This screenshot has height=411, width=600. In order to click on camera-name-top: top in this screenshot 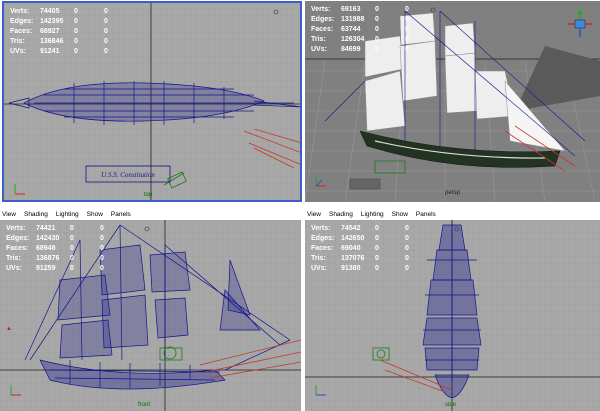, I will do `click(148, 195)`.